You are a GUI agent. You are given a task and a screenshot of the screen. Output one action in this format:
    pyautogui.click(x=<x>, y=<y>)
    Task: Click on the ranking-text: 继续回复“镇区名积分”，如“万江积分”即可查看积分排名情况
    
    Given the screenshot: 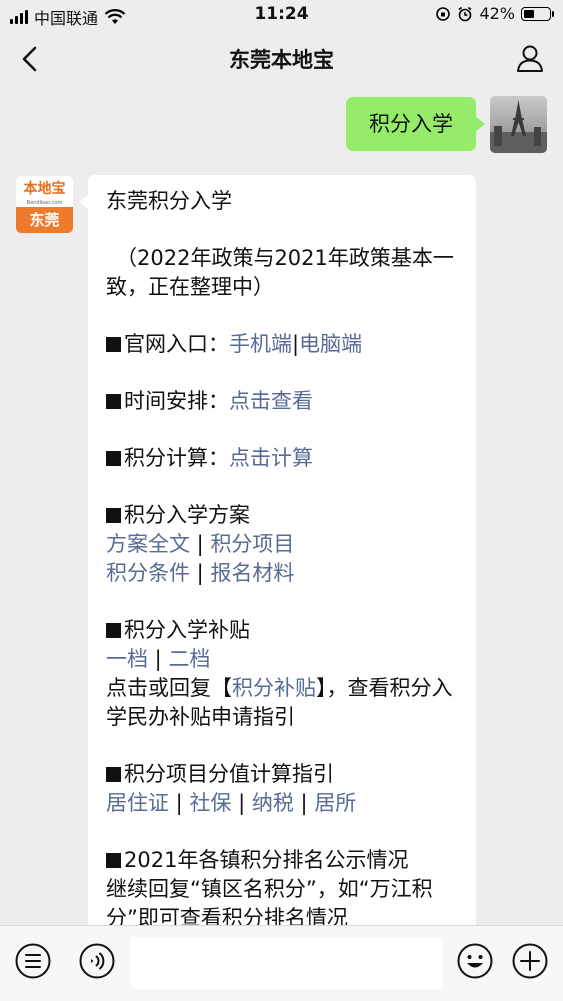 What is the action you would take?
    pyautogui.click(x=269, y=901)
    